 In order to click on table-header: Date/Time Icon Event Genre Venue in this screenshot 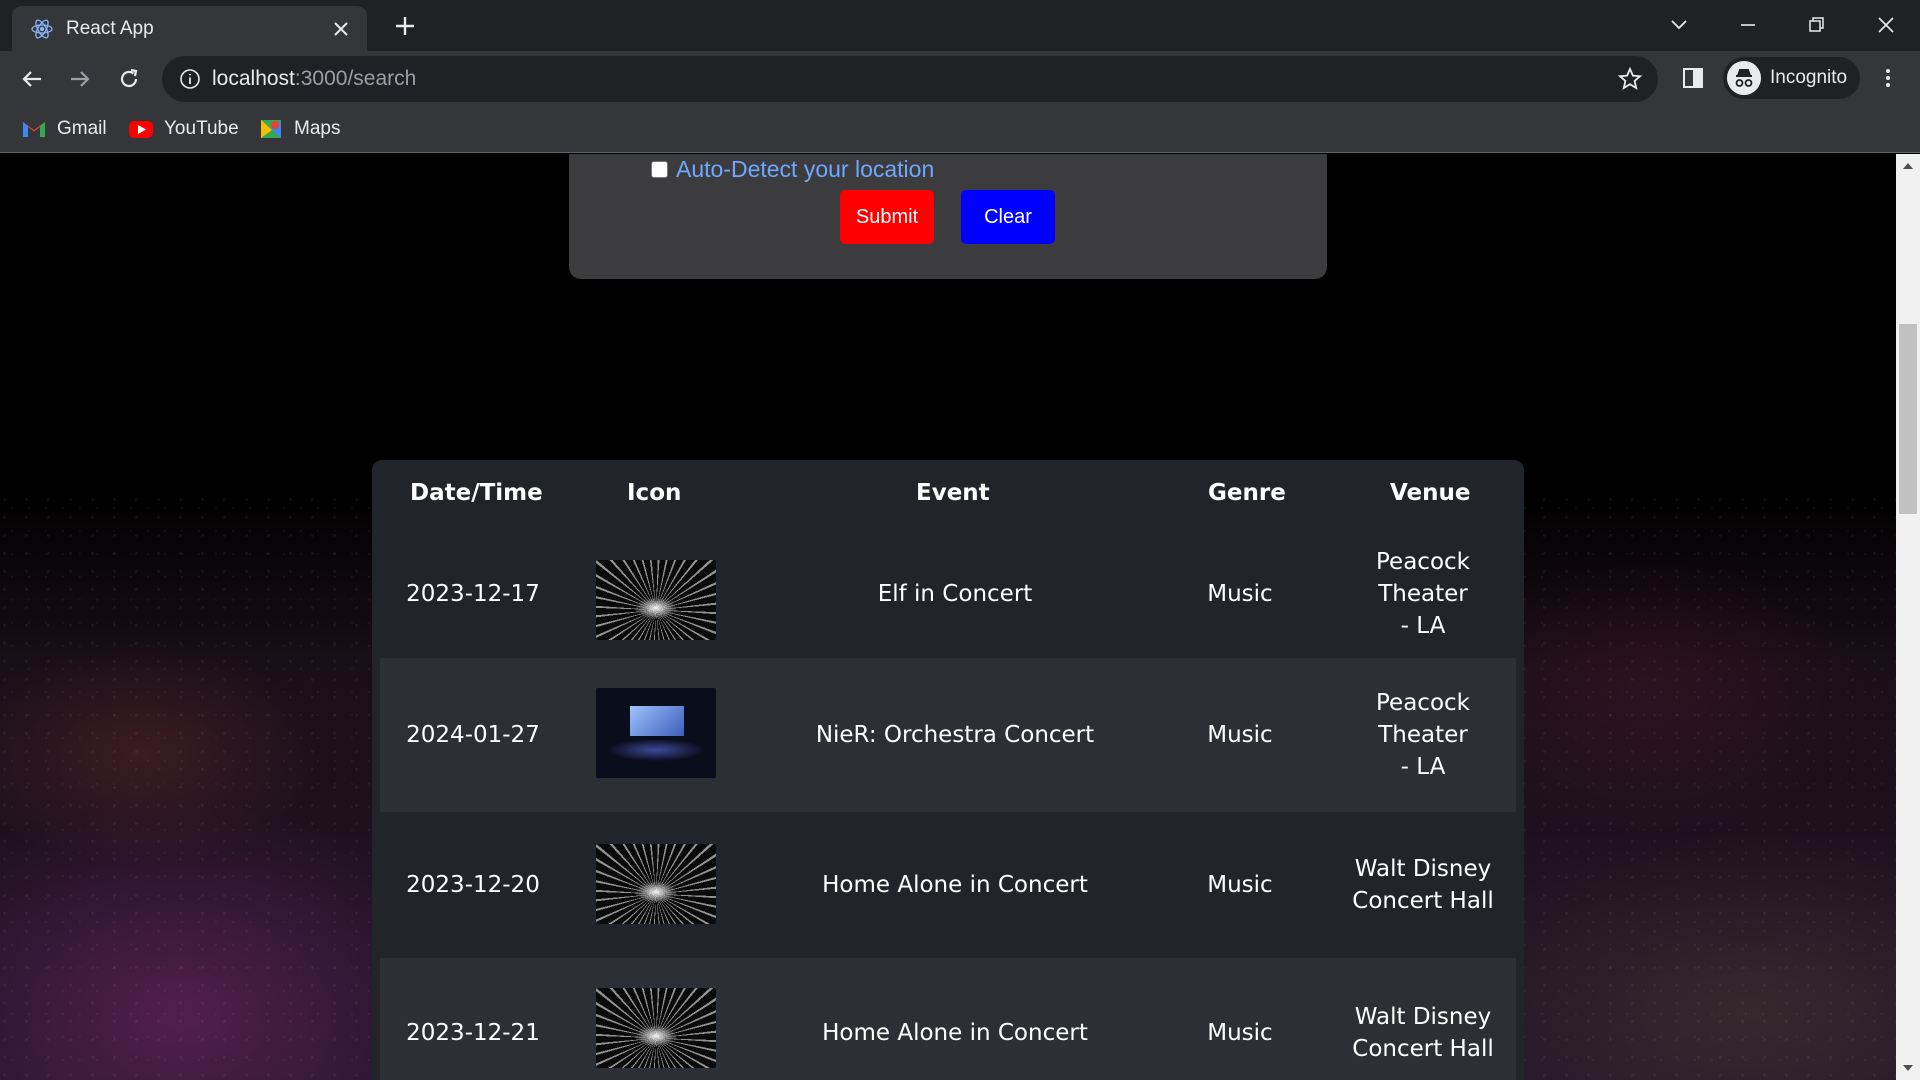, I will do `click(948, 495)`.